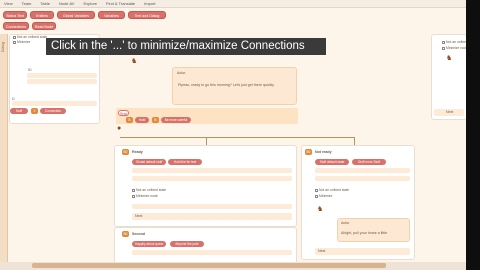 The image size is (480, 270). What do you see at coordinates (449, 58) in the screenshot?
I see `right-avatar-icon: ♞` at bounding box center [449, 58].